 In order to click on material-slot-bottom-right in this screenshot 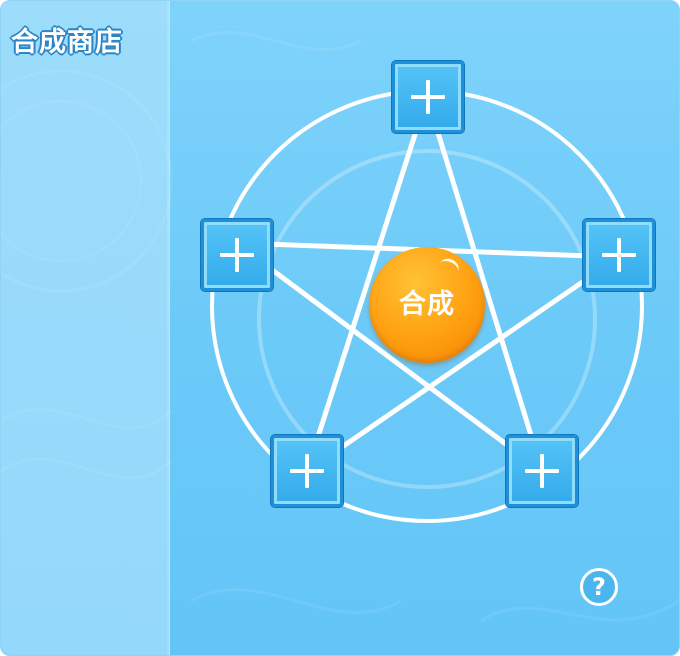, I will do `click(542, 471)`.